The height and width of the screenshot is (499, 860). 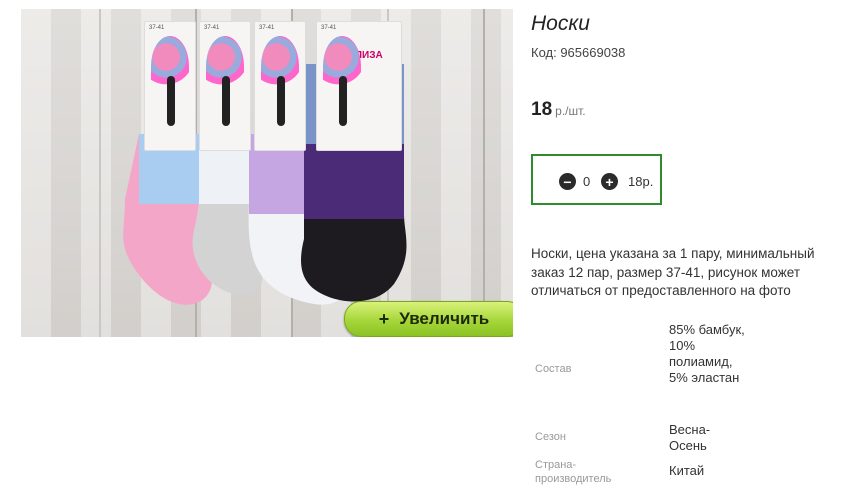 I want to click on quantity-value: 0, so click(x=587, y=181).